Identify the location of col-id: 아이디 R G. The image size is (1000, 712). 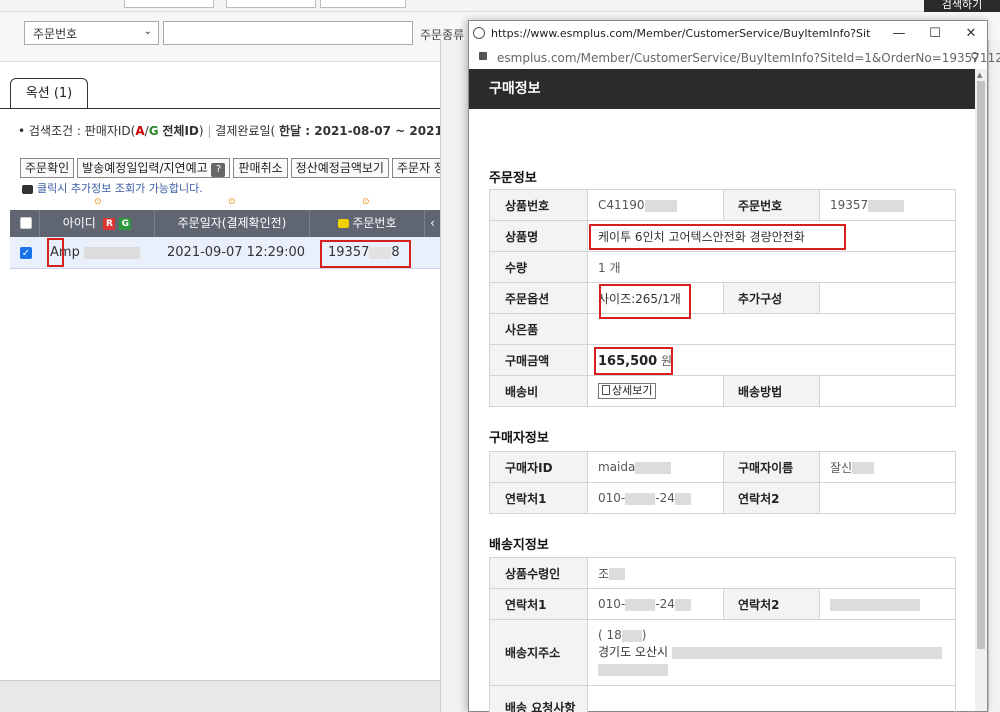
(97, 223).